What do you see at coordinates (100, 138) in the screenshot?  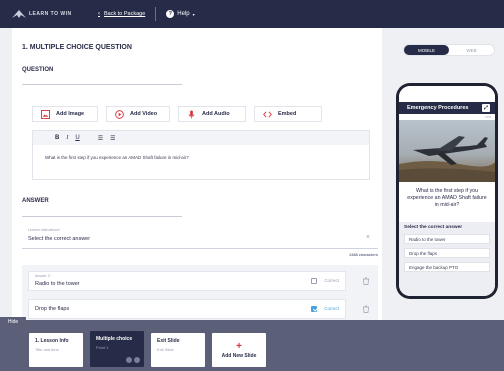 I see `bulleted-list-icon: ☰` at bounding box center [100, 138].